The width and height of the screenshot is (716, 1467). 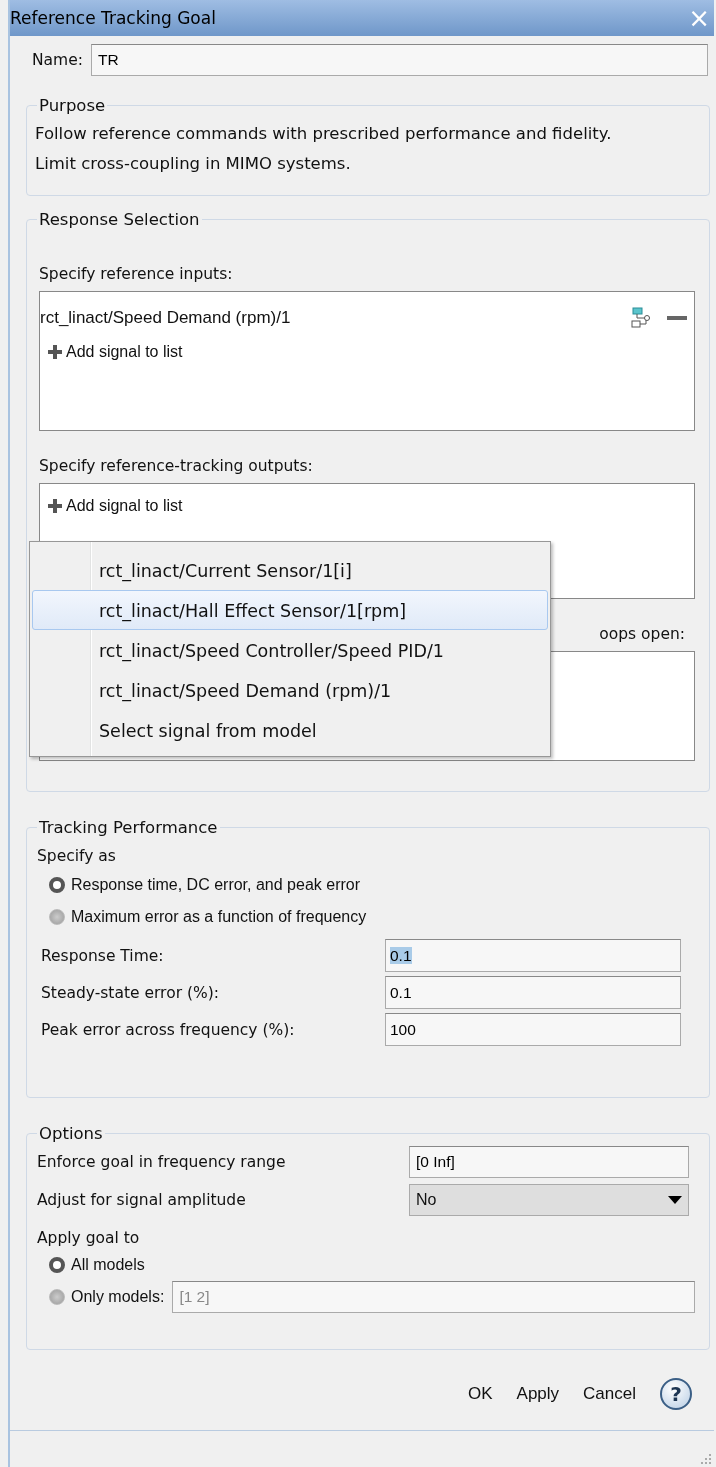 What do you see at coordinates (118, 1297) in the screenshot?
I see `radio-label: Only models:` at bounding box center [118, 1297].